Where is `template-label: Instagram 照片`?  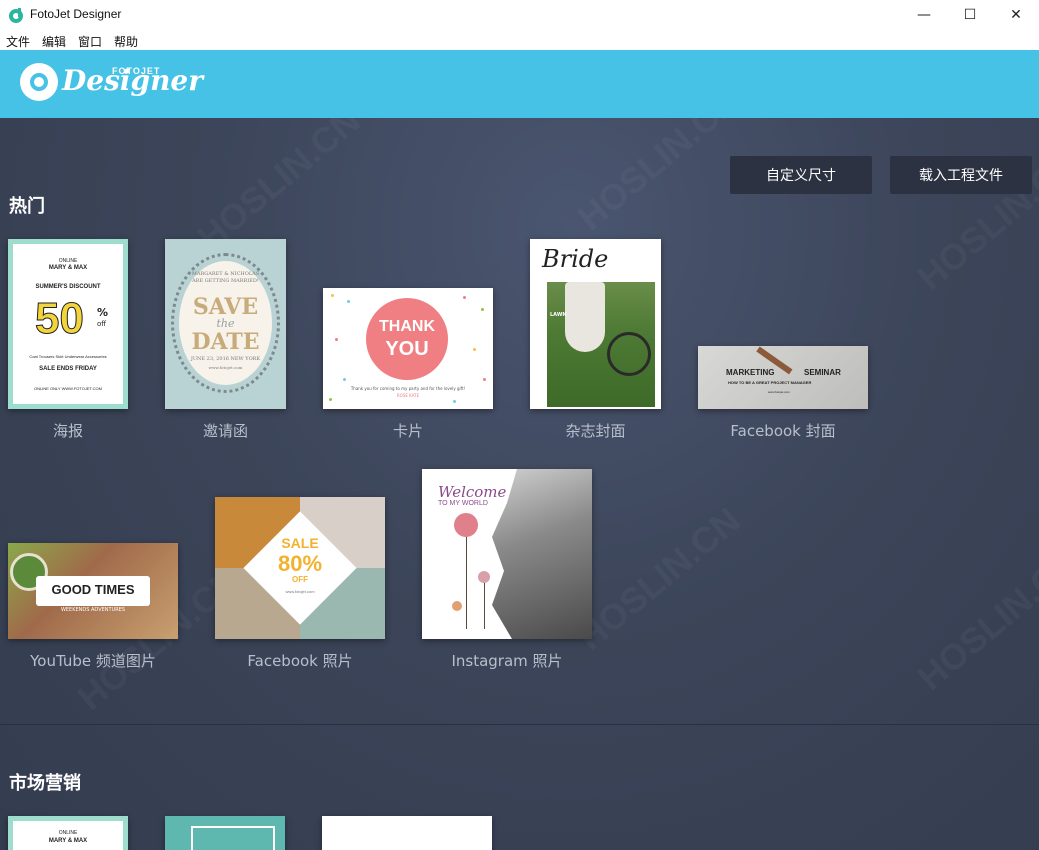 template-label: Instagram 照片 is located at coordinates (507, 660).